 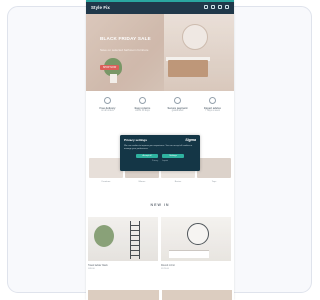 What do you see at coordinates (213, 7) in the screenshot?
I see `account-icon` at bounding box center [213, 7].